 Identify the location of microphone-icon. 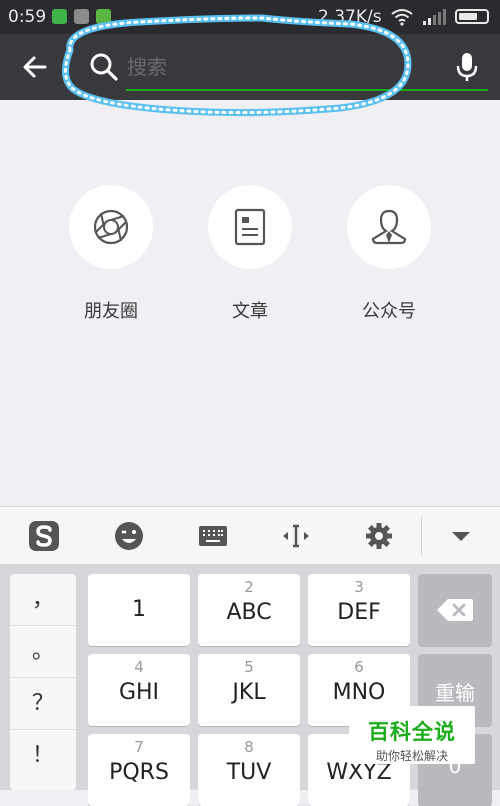
(467, 67).